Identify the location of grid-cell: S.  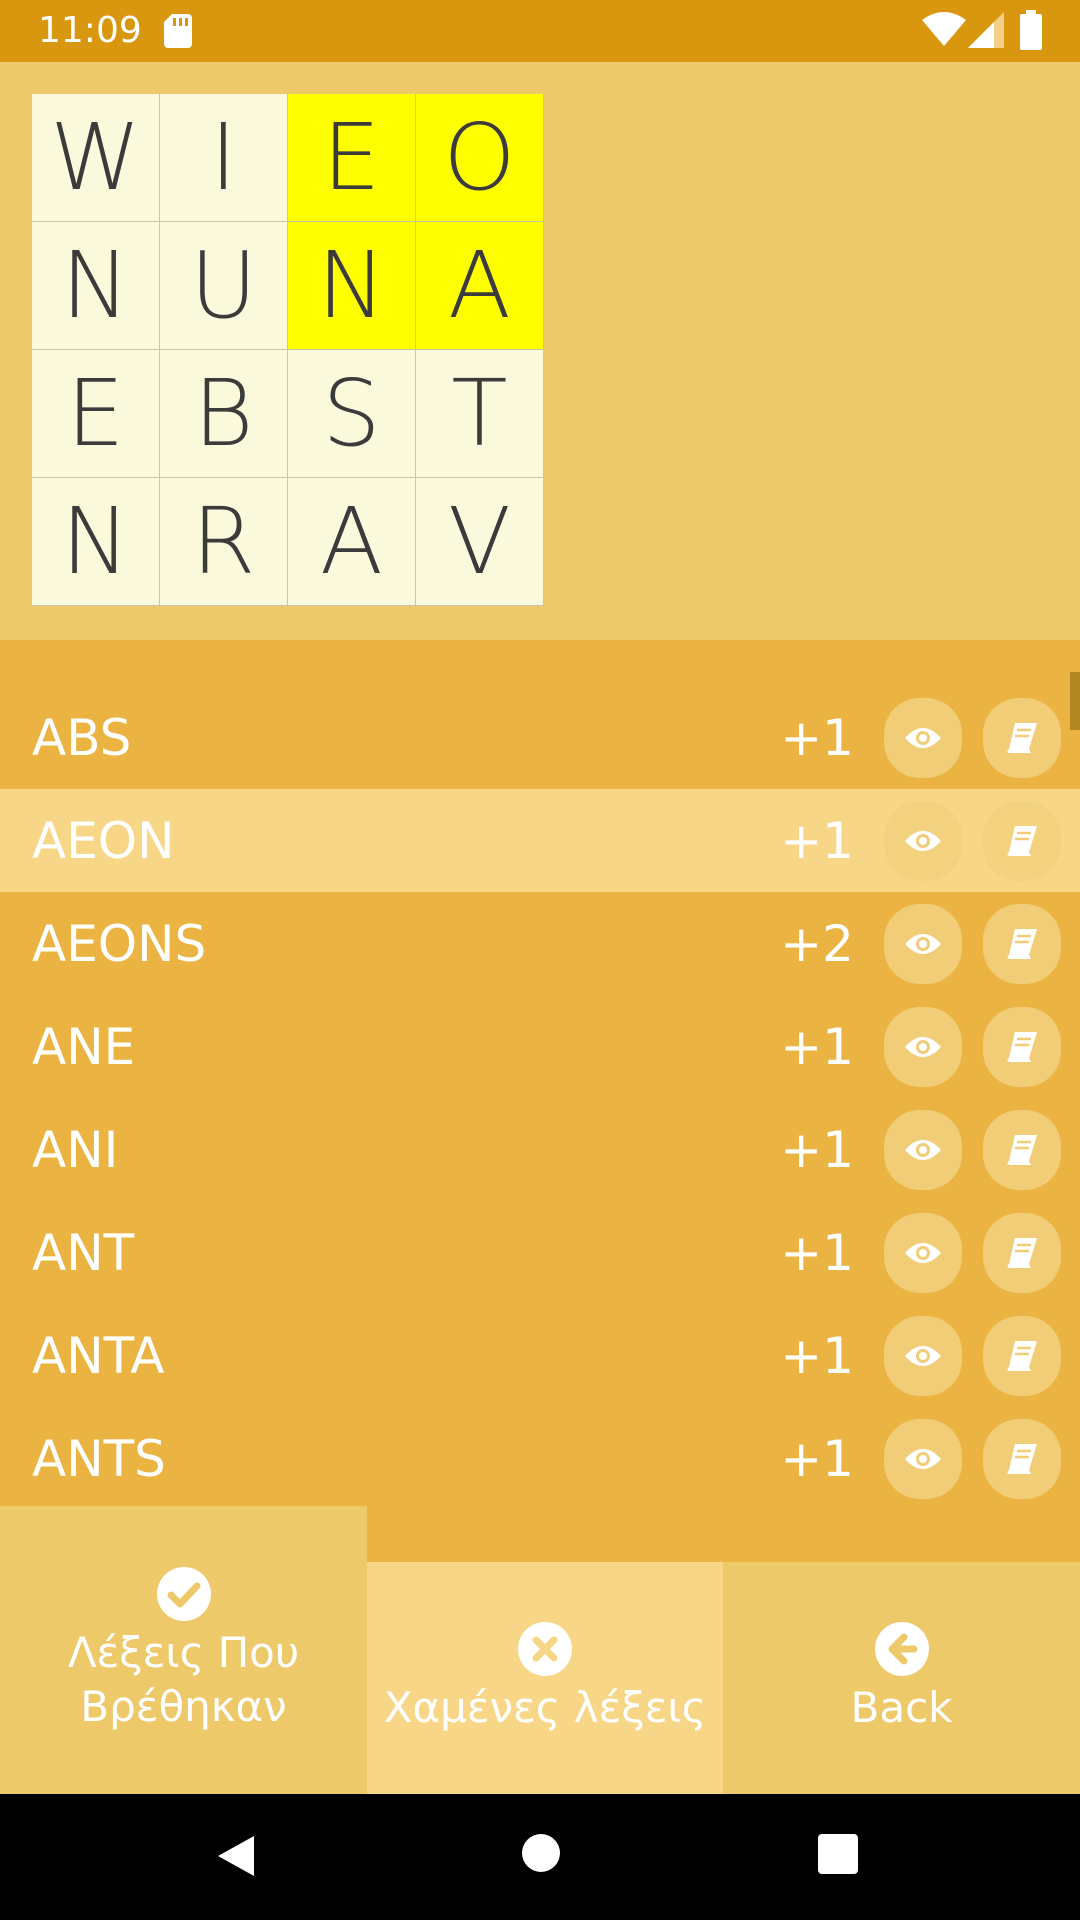
(352, 414).